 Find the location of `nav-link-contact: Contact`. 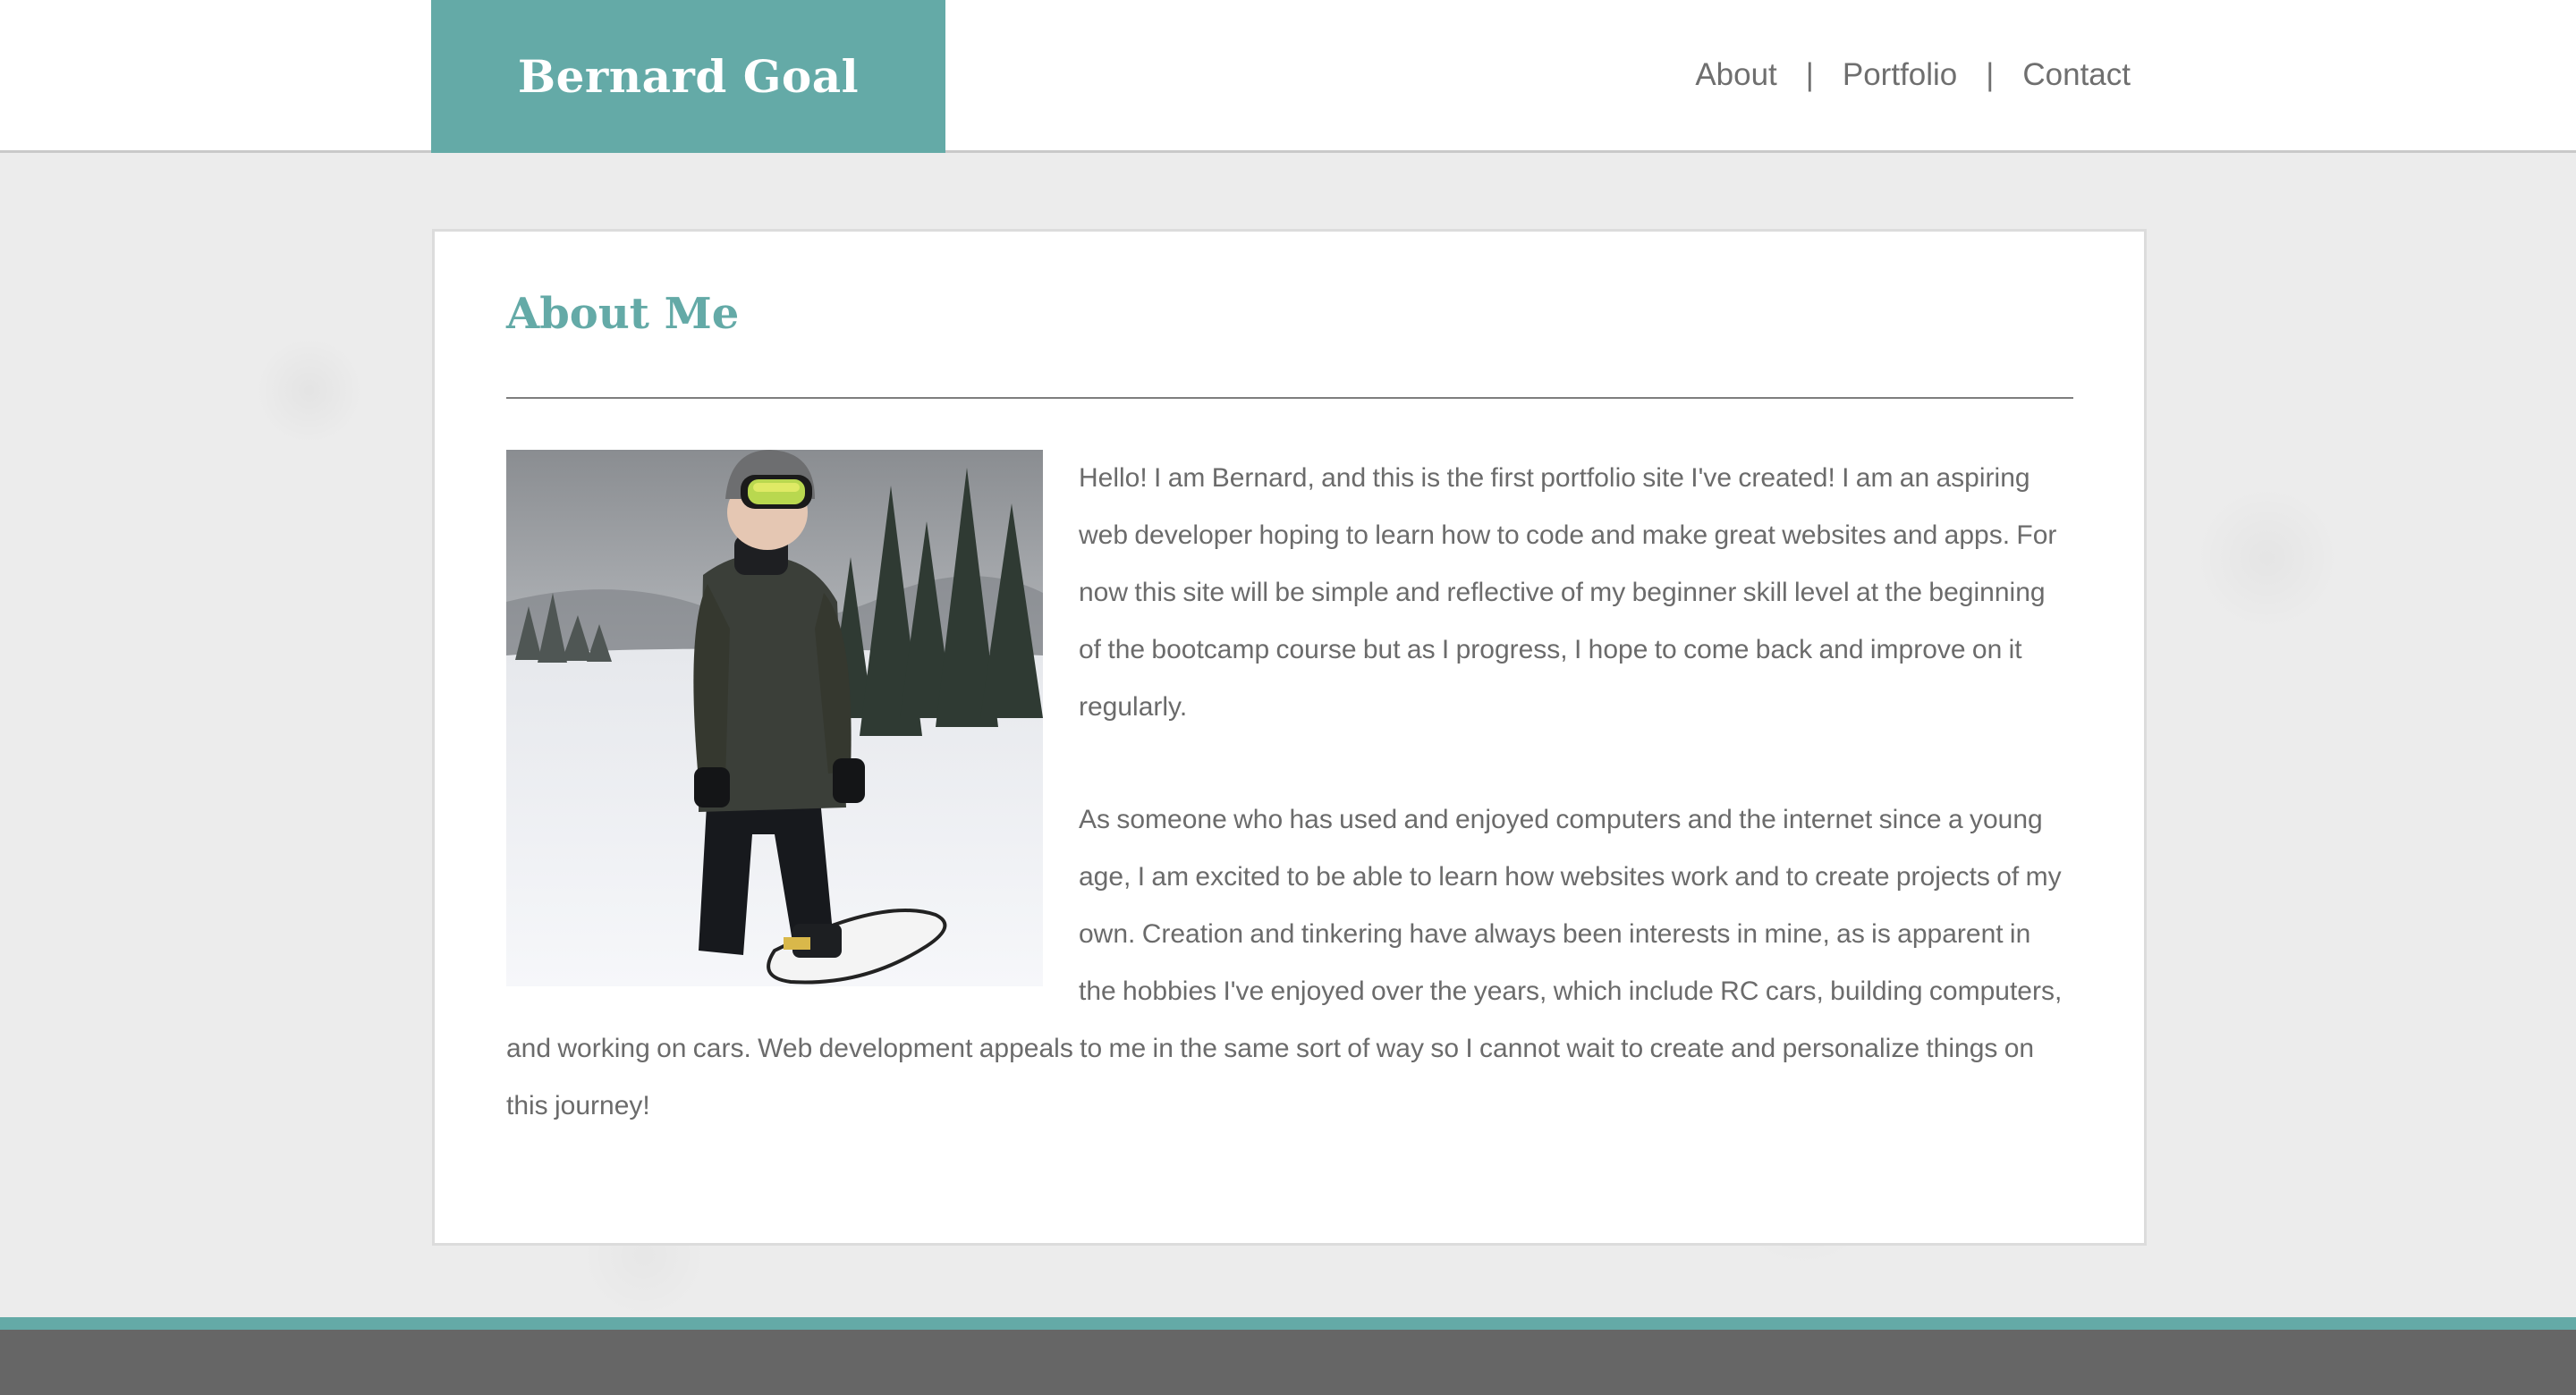

nav-link-contact: Contact is located at coordinates (2076, 75).